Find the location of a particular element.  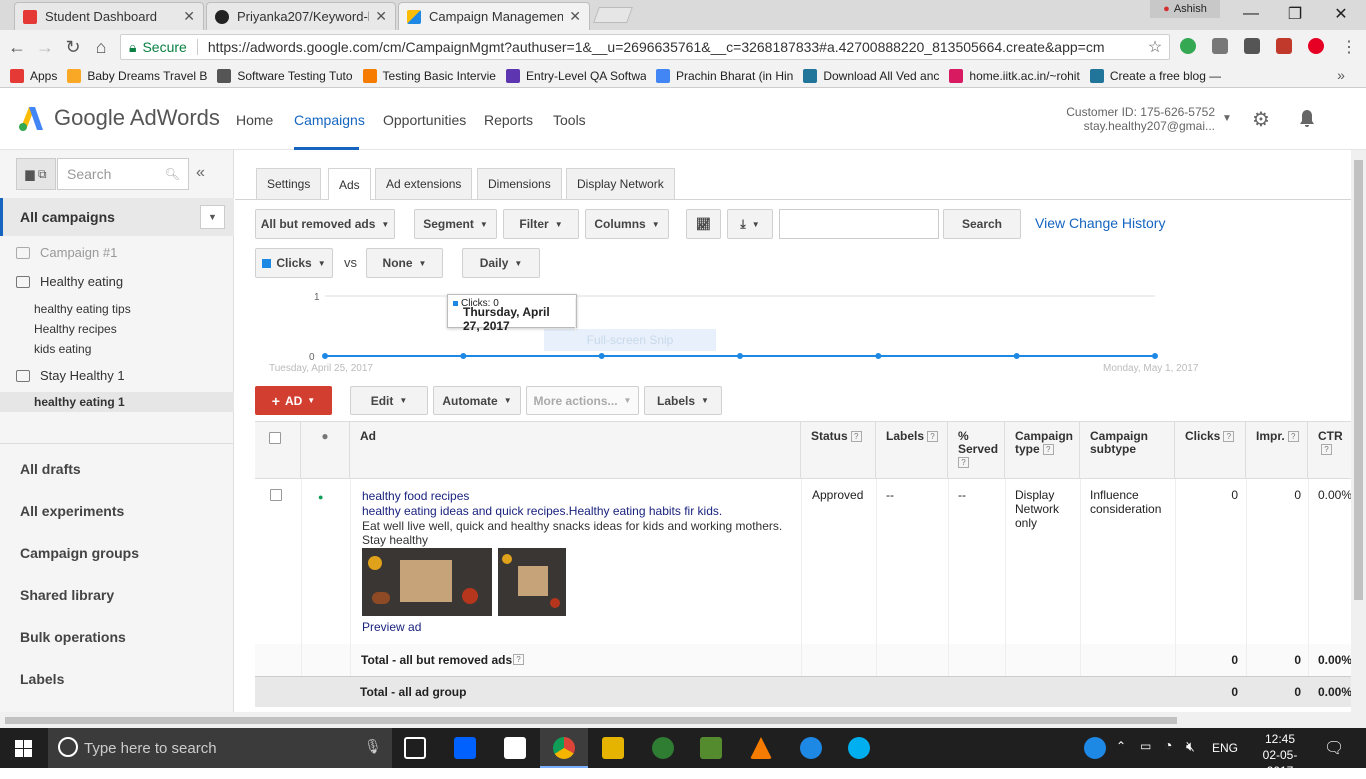

bookmark-item: Baby Dreams Travel B is located at coordinates (137, 75).